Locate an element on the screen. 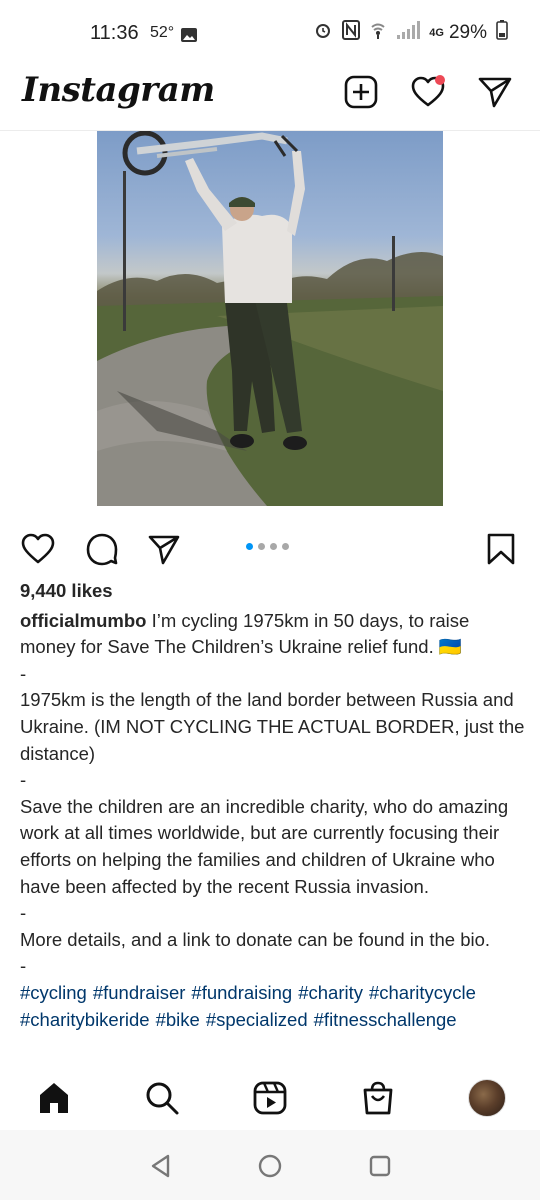 This screenshot has height=1200, width=540. status-temperature: 52° is located at coordinates (162, 32).